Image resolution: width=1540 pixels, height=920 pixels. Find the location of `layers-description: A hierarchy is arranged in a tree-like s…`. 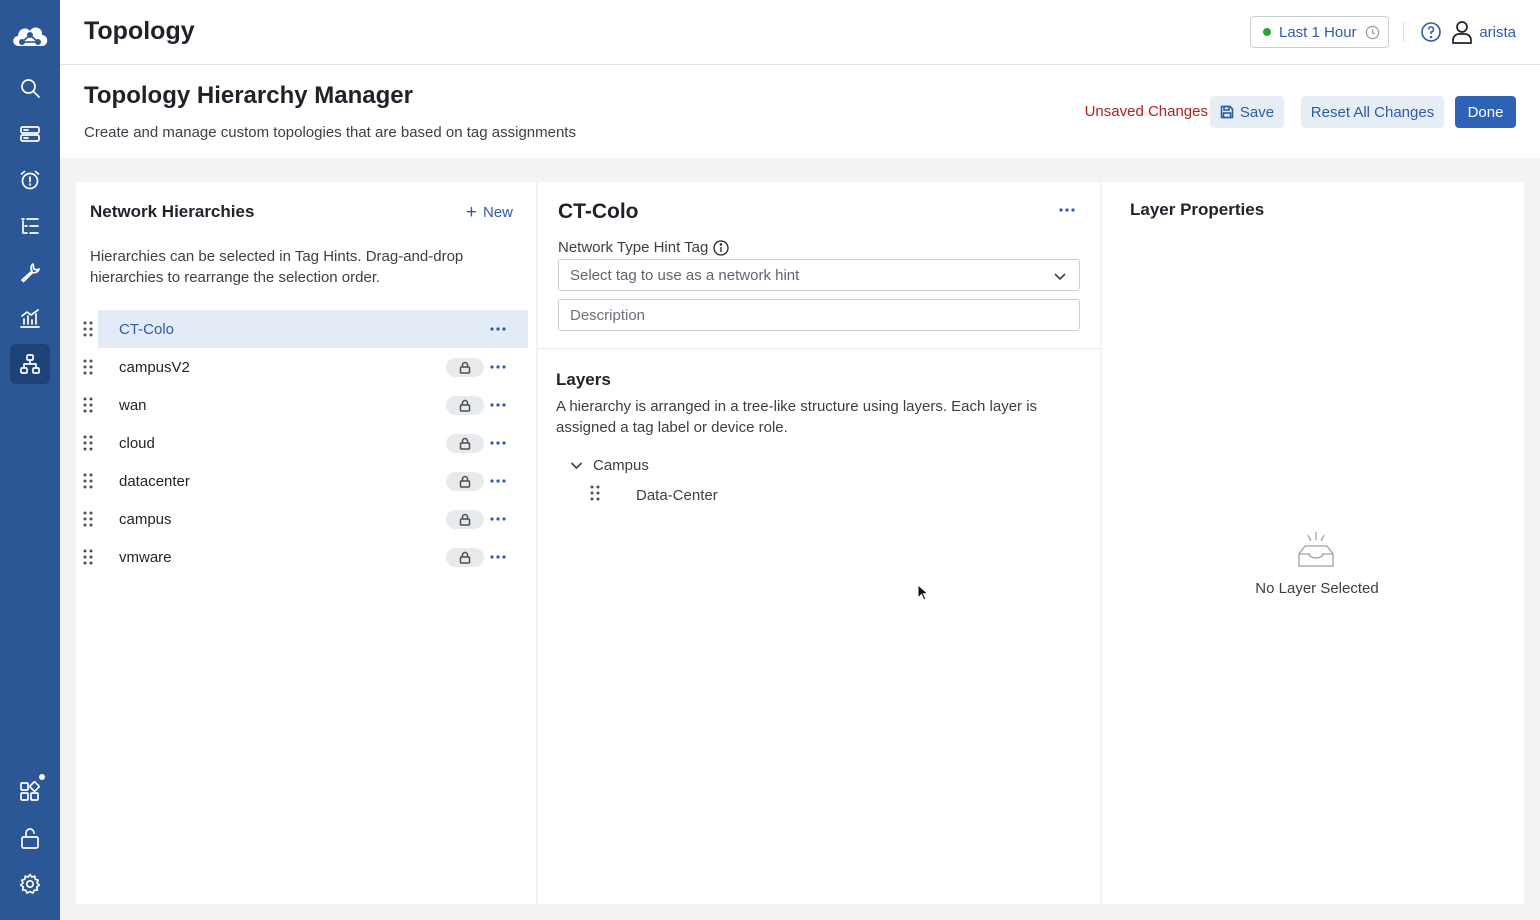

layers-description: A hierarchy is arranged in a tree-like s… is located at coordinates (797, 417).